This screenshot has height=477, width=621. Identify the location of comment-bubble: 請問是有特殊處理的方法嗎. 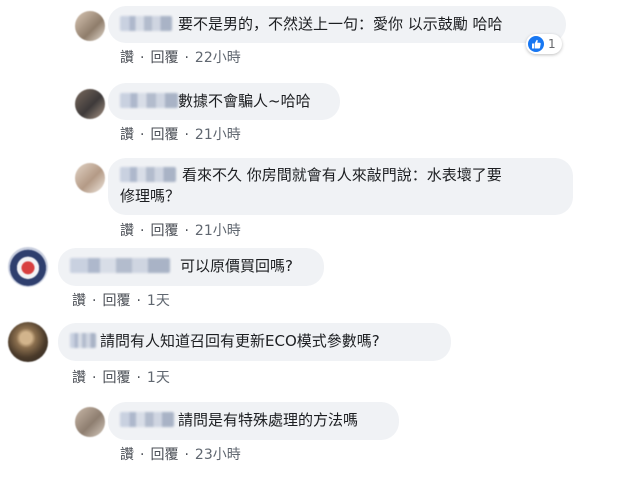
(253, 421).